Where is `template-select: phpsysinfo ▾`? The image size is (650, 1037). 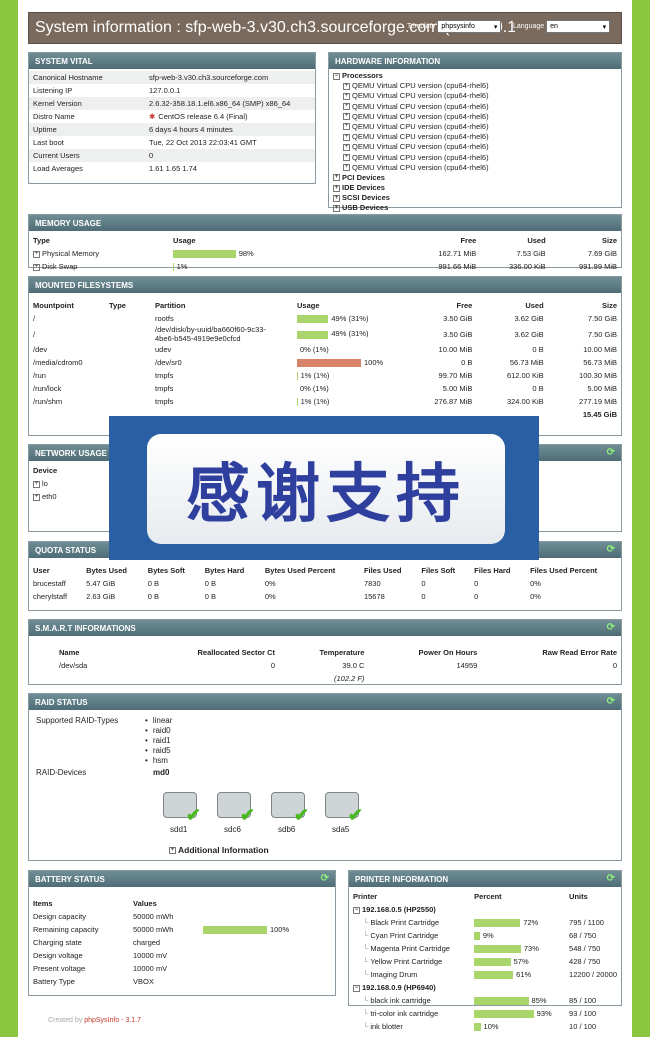 template-select: phpsysinfo ▾ is located at coordinates (469, 26).